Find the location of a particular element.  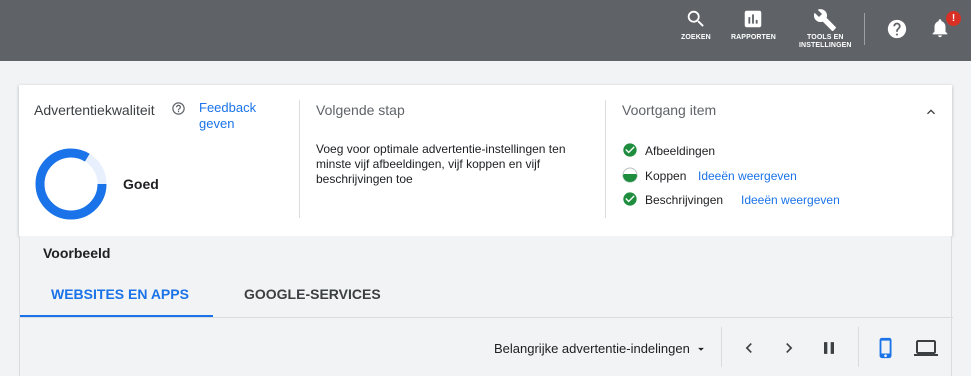

tools-label-line2: INSTELLINGEN is located at coordinates (825, 45).